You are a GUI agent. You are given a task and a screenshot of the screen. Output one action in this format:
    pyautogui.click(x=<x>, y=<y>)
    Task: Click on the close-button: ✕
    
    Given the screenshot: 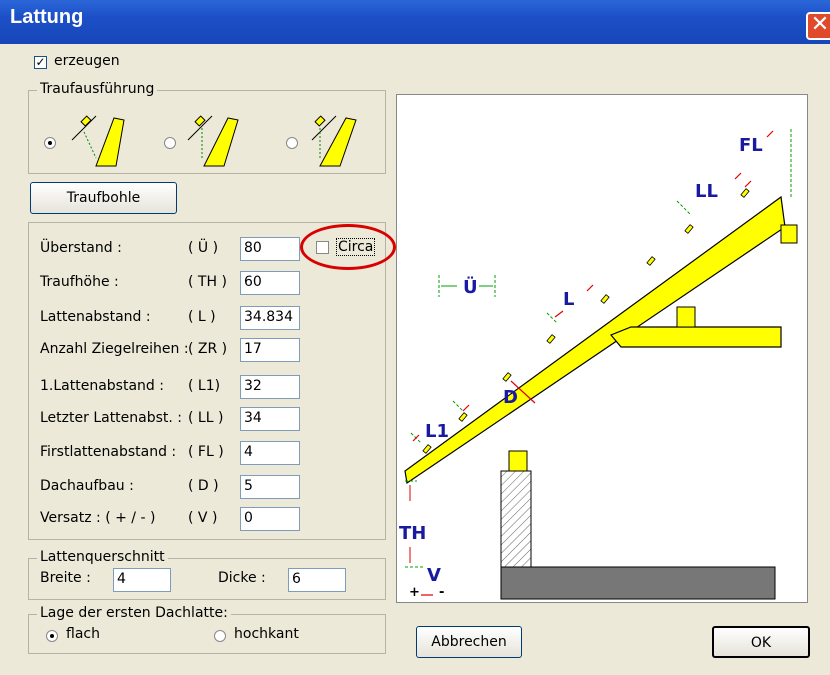 What is the action you would take?
    pyautogui.click(x=818, y=26)
    